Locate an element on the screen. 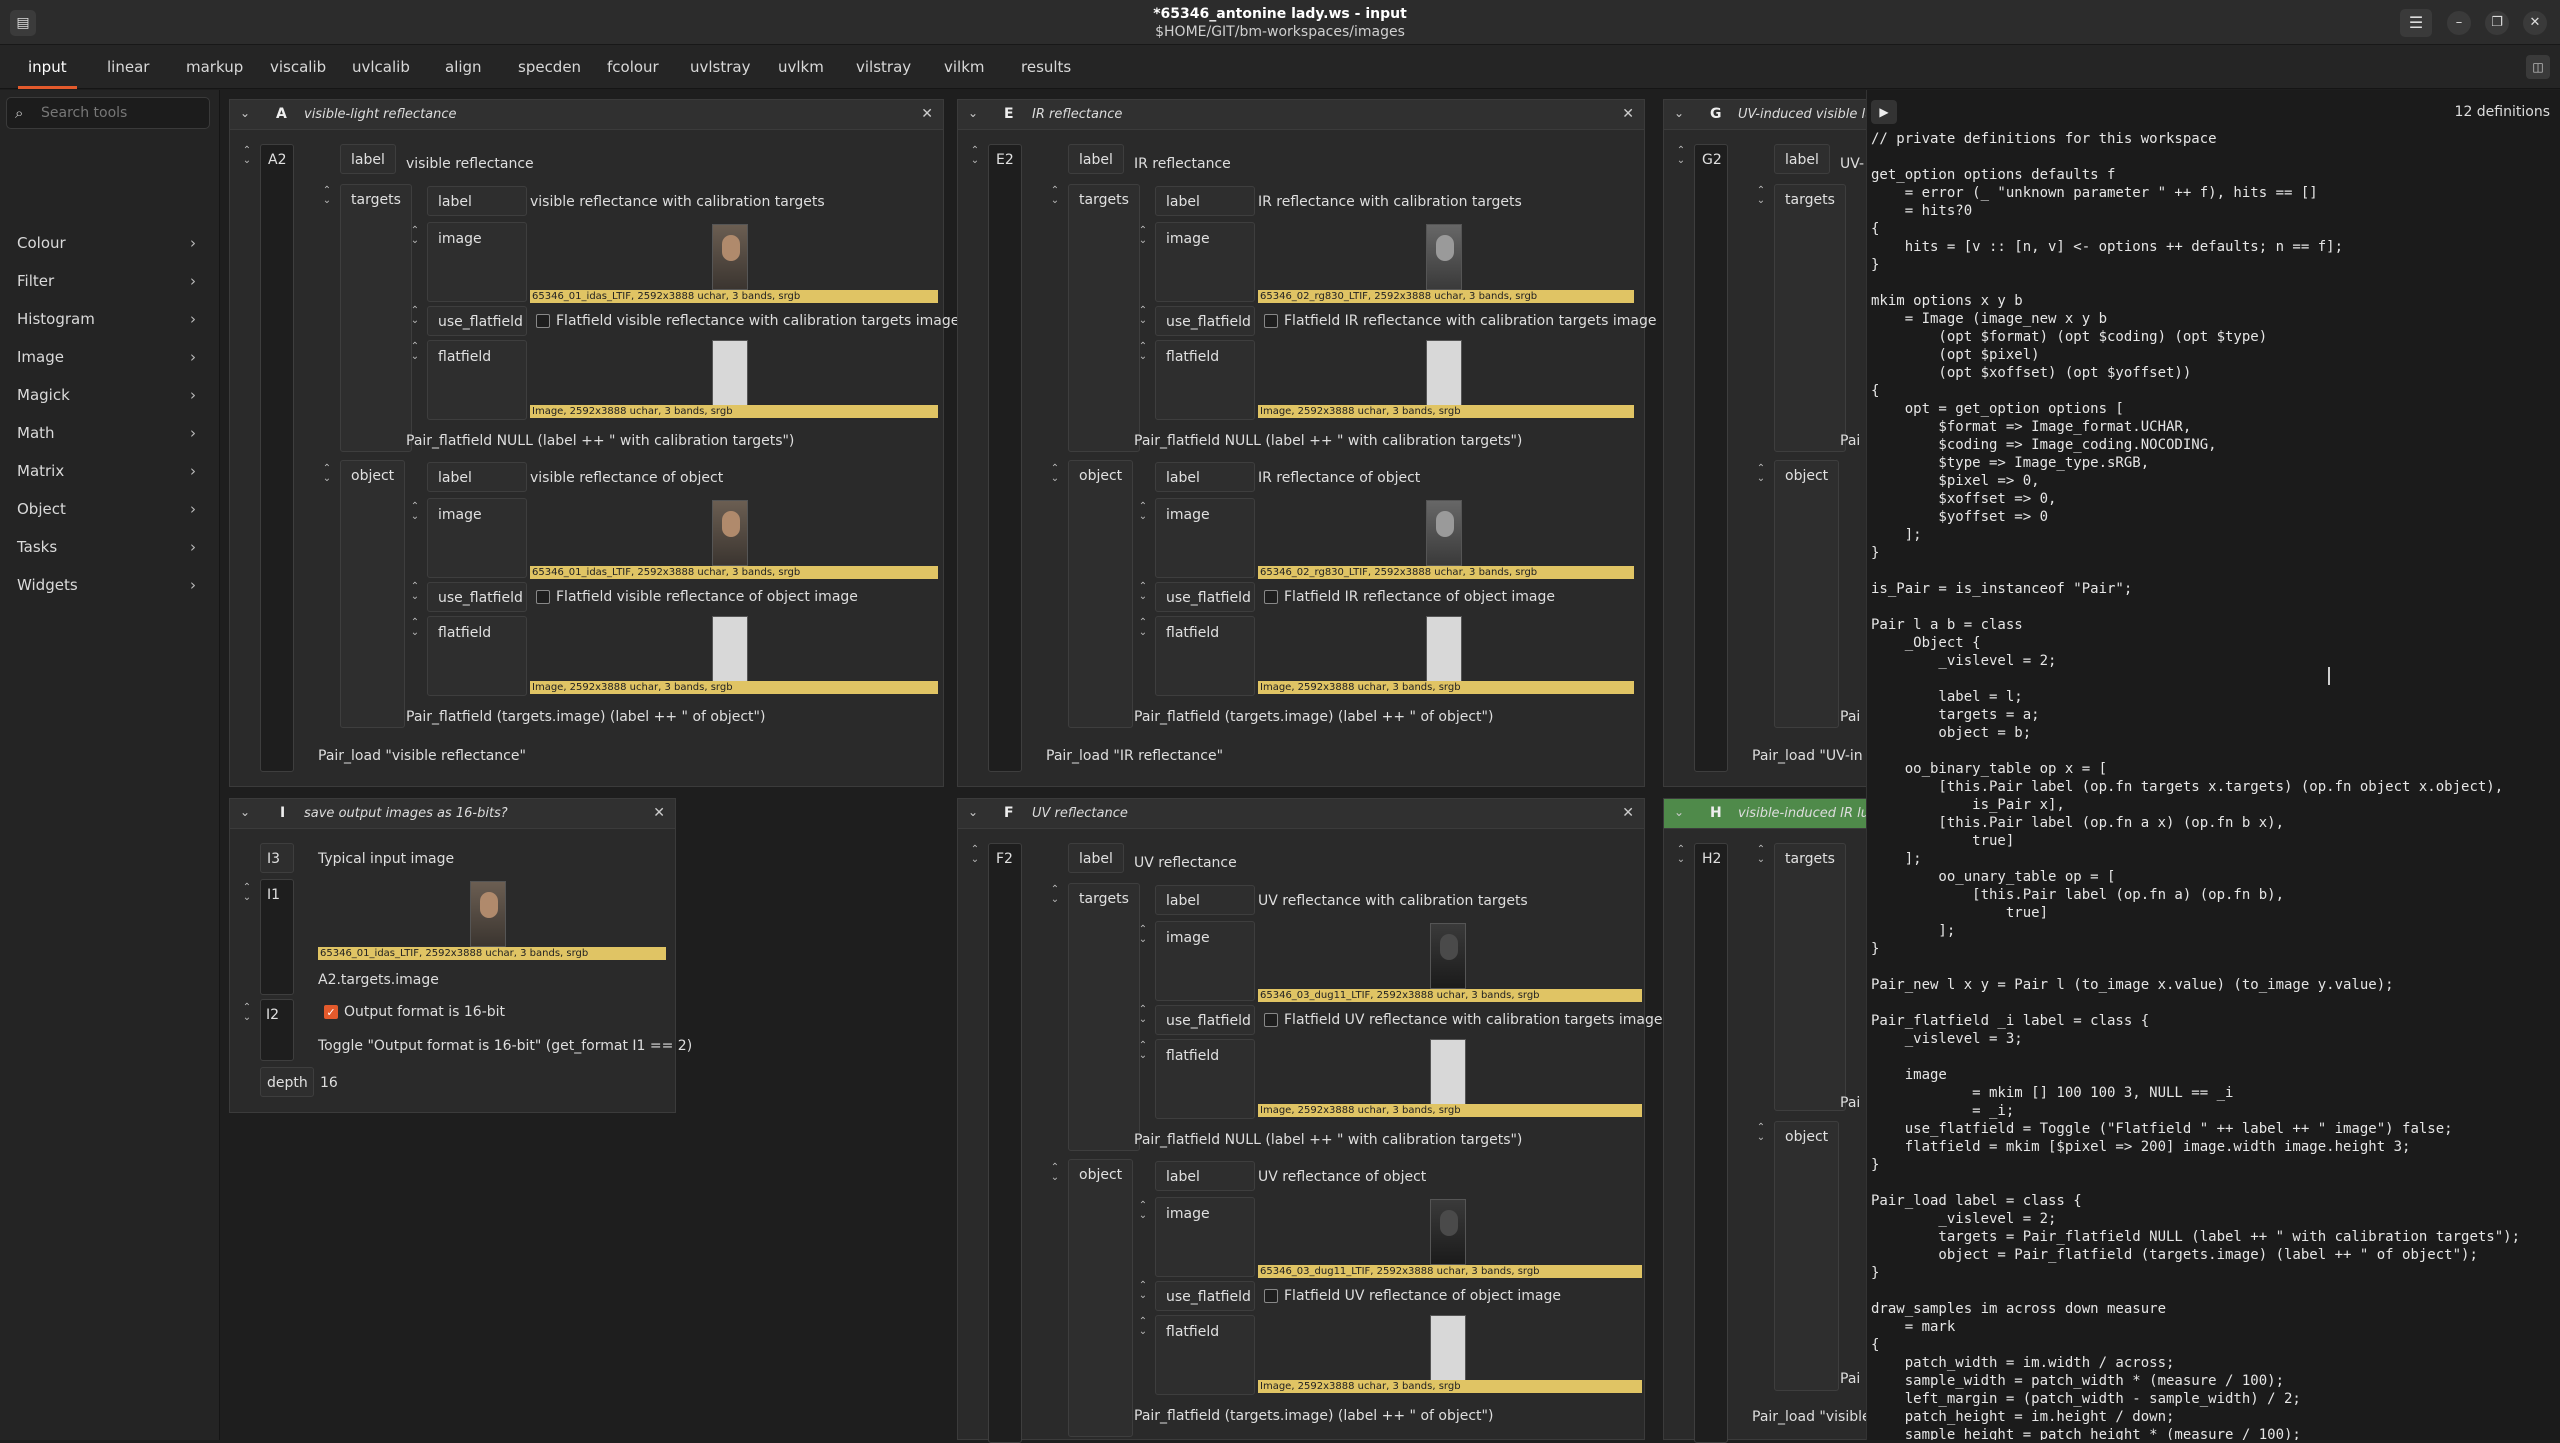 The width and height of the screenshot is (2560, 1443). play-icon: ▶ is located at coordinates (1884, 112).